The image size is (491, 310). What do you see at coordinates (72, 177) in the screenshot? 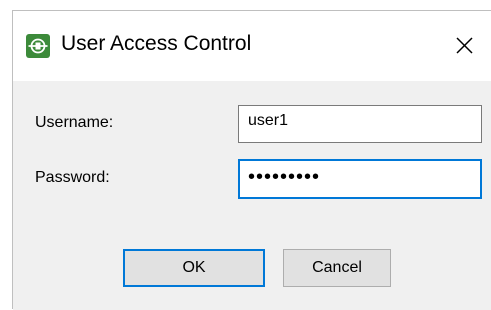
I see `password-label: Password:` at bounding box center [72, 177].